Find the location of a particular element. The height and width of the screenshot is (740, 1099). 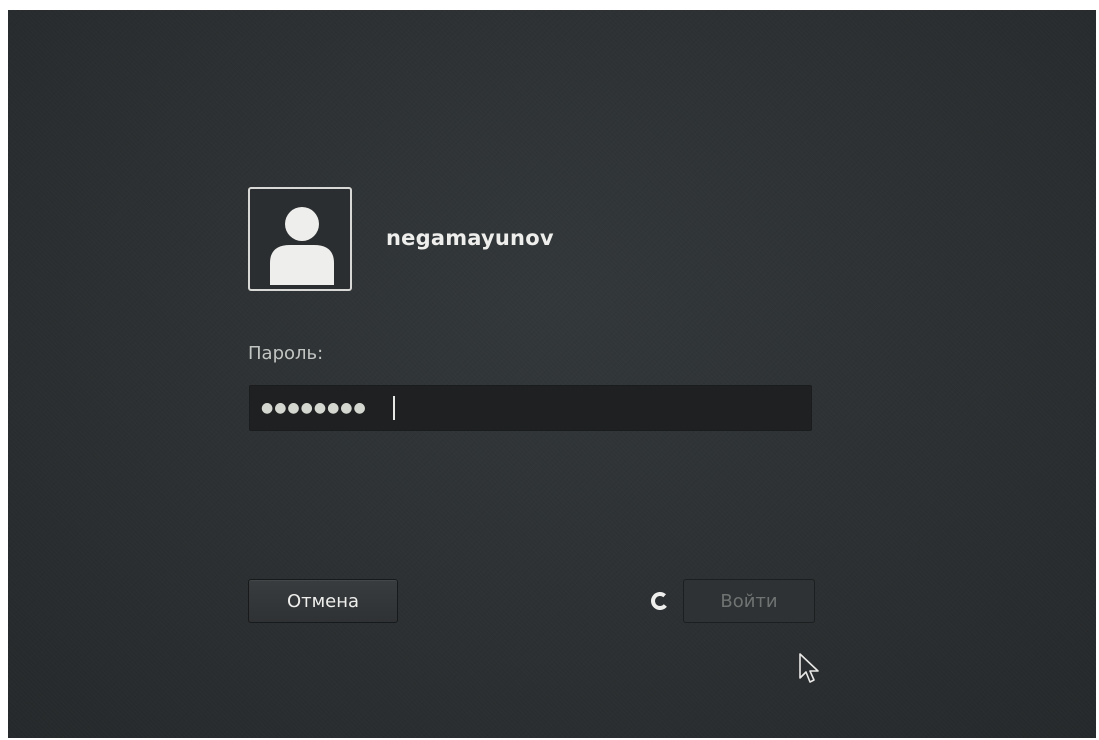

text-caret is located at coordinates (394, 408).